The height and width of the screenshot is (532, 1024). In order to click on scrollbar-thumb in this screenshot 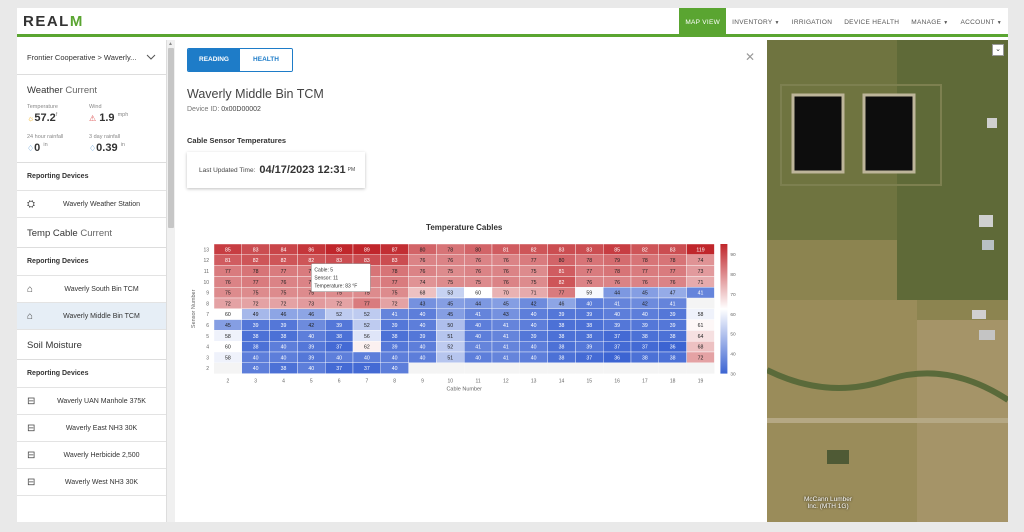, I will do `click(171, 138)`.